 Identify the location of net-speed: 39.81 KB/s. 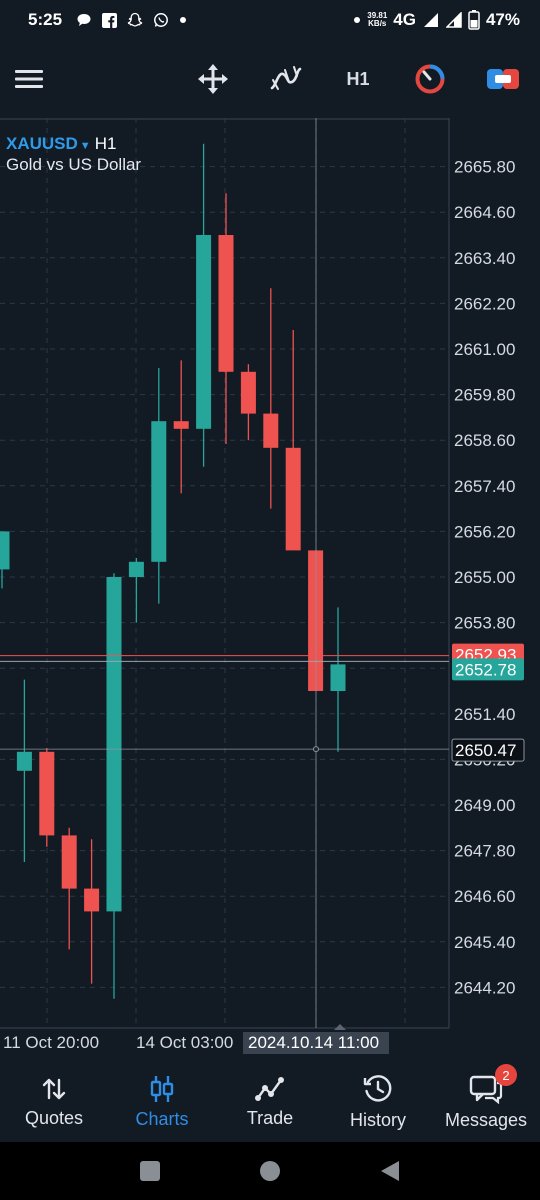
(377, 20).